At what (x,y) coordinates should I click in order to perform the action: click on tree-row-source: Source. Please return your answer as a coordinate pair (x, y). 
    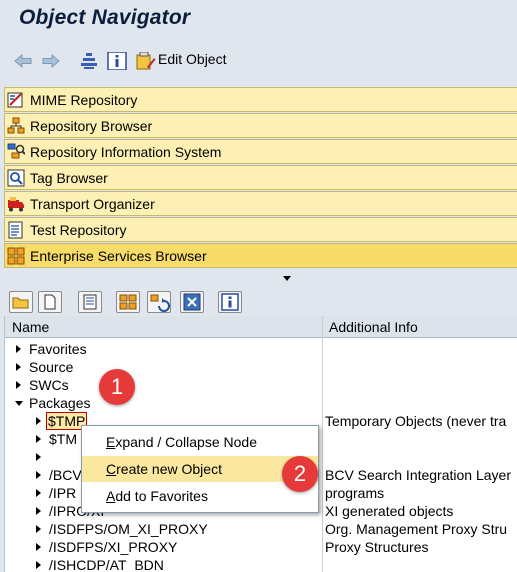
    Looking at the image, I should click on (261, 367).